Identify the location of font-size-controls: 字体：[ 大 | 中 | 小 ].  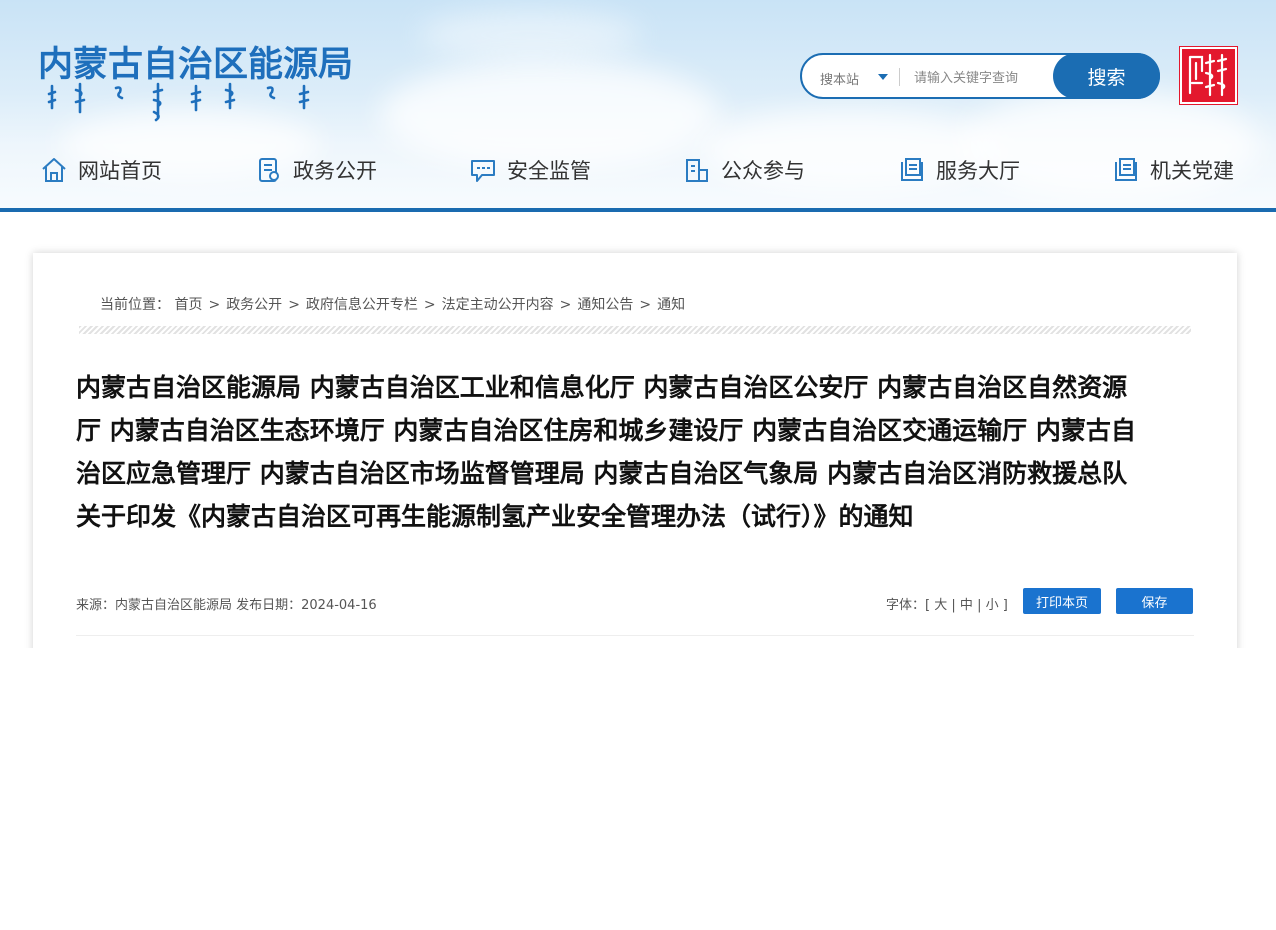
(947, 603).